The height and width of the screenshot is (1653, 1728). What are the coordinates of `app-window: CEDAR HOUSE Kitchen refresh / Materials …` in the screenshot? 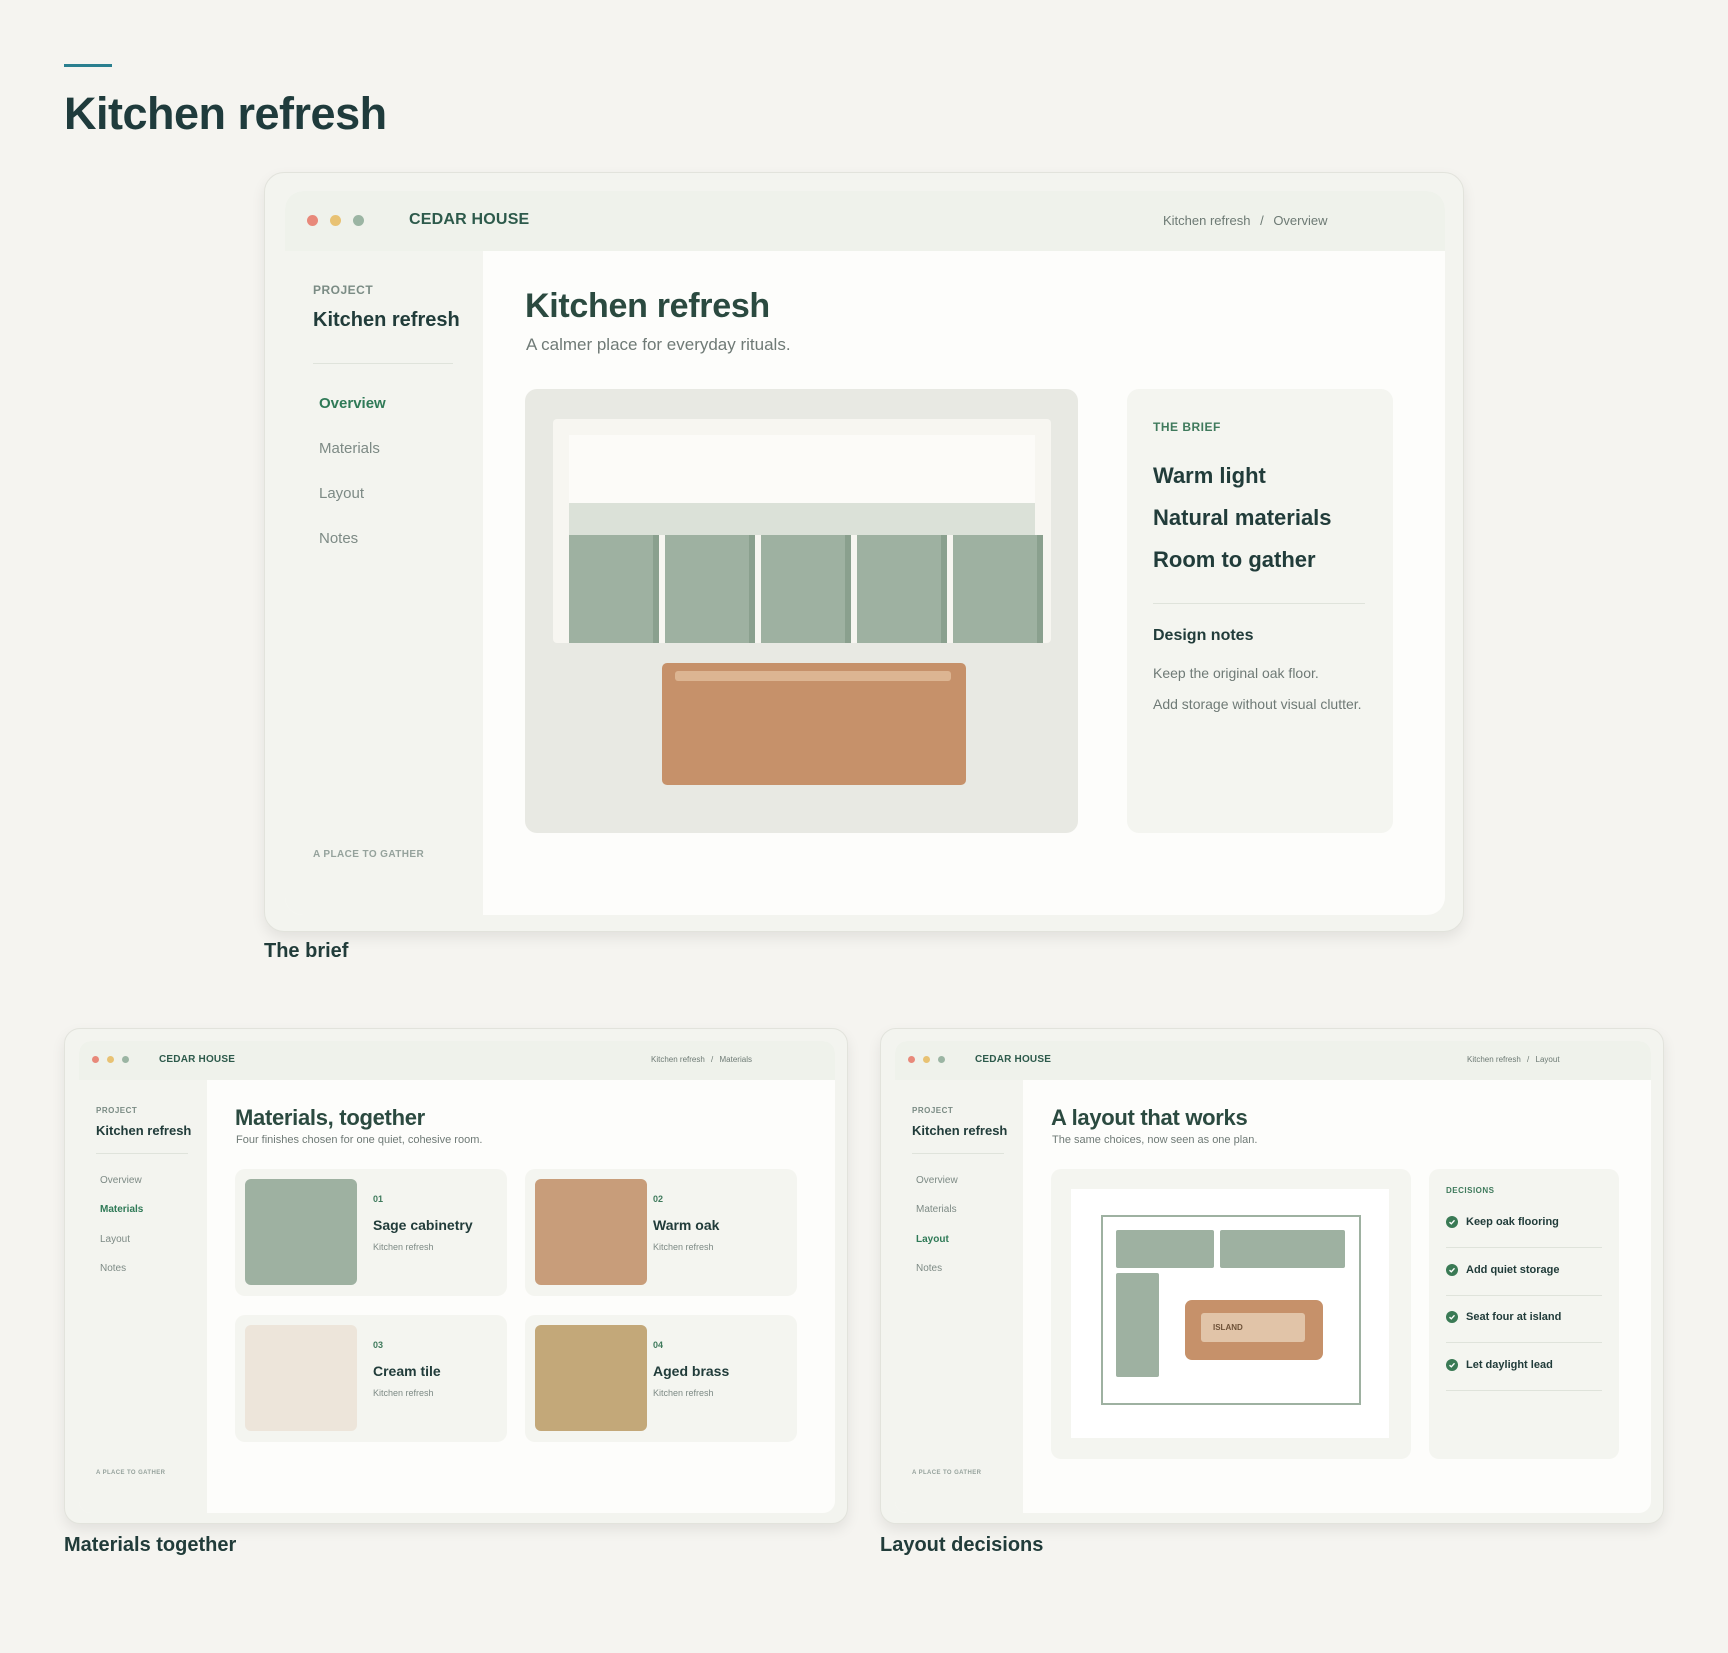 It's located at (457, 1277).